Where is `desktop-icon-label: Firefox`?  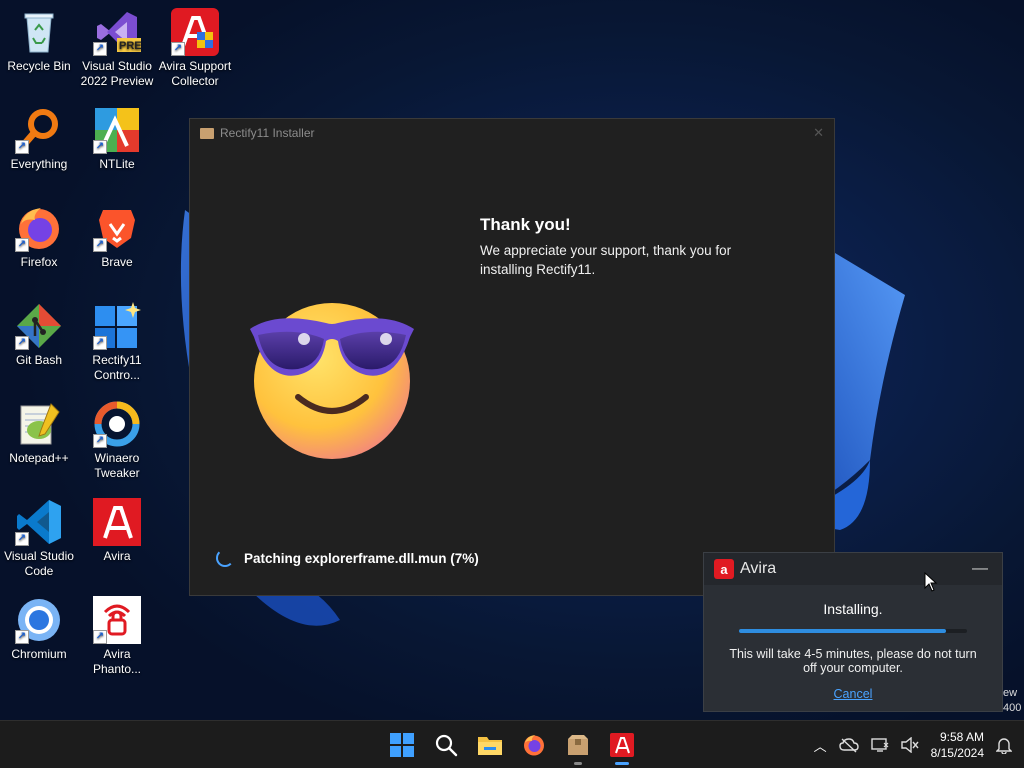 desktop-icon-label: Firefox is located at coordinates (39, 262).